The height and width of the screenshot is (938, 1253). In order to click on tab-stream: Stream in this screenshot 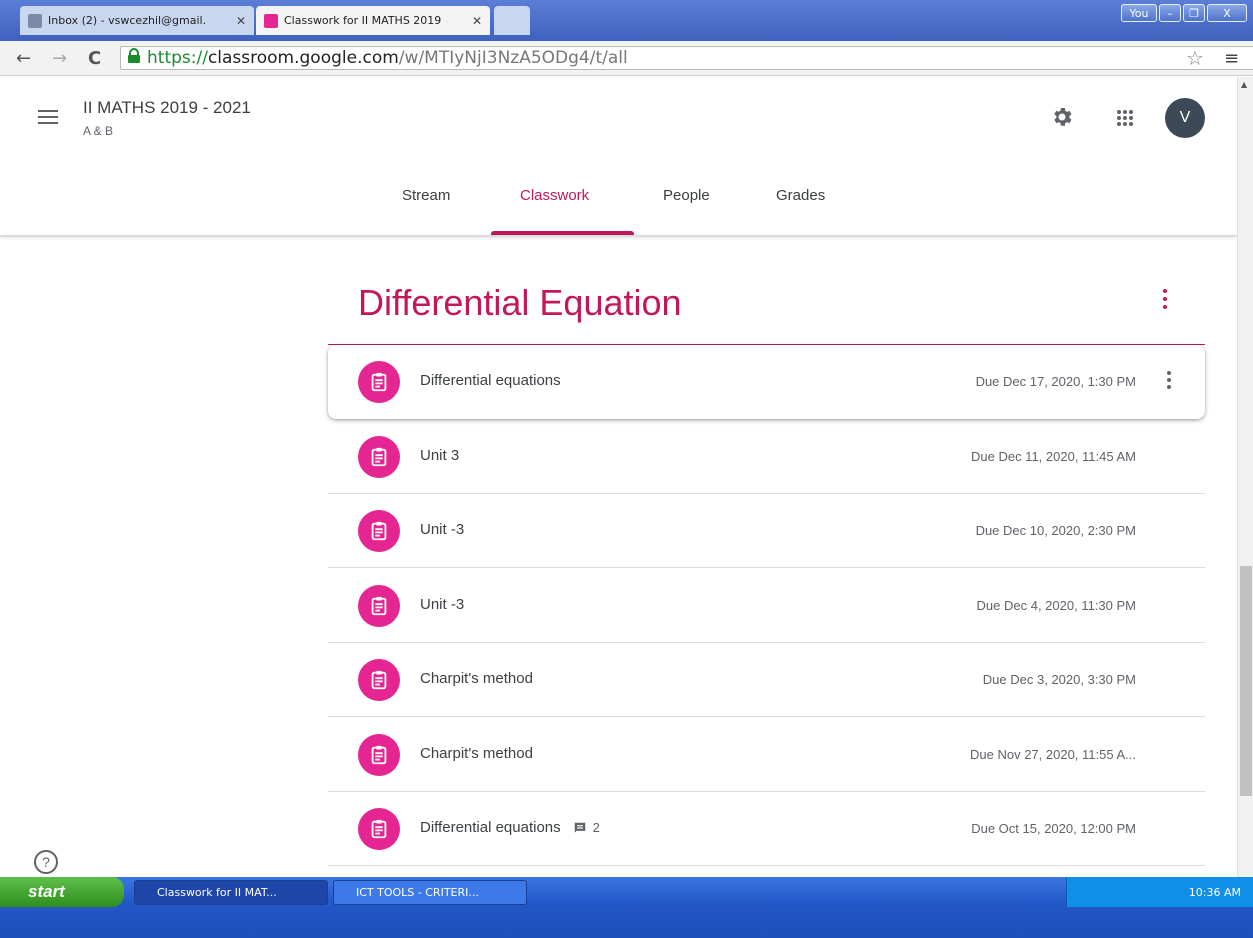, I will do `click(426, 195)`.